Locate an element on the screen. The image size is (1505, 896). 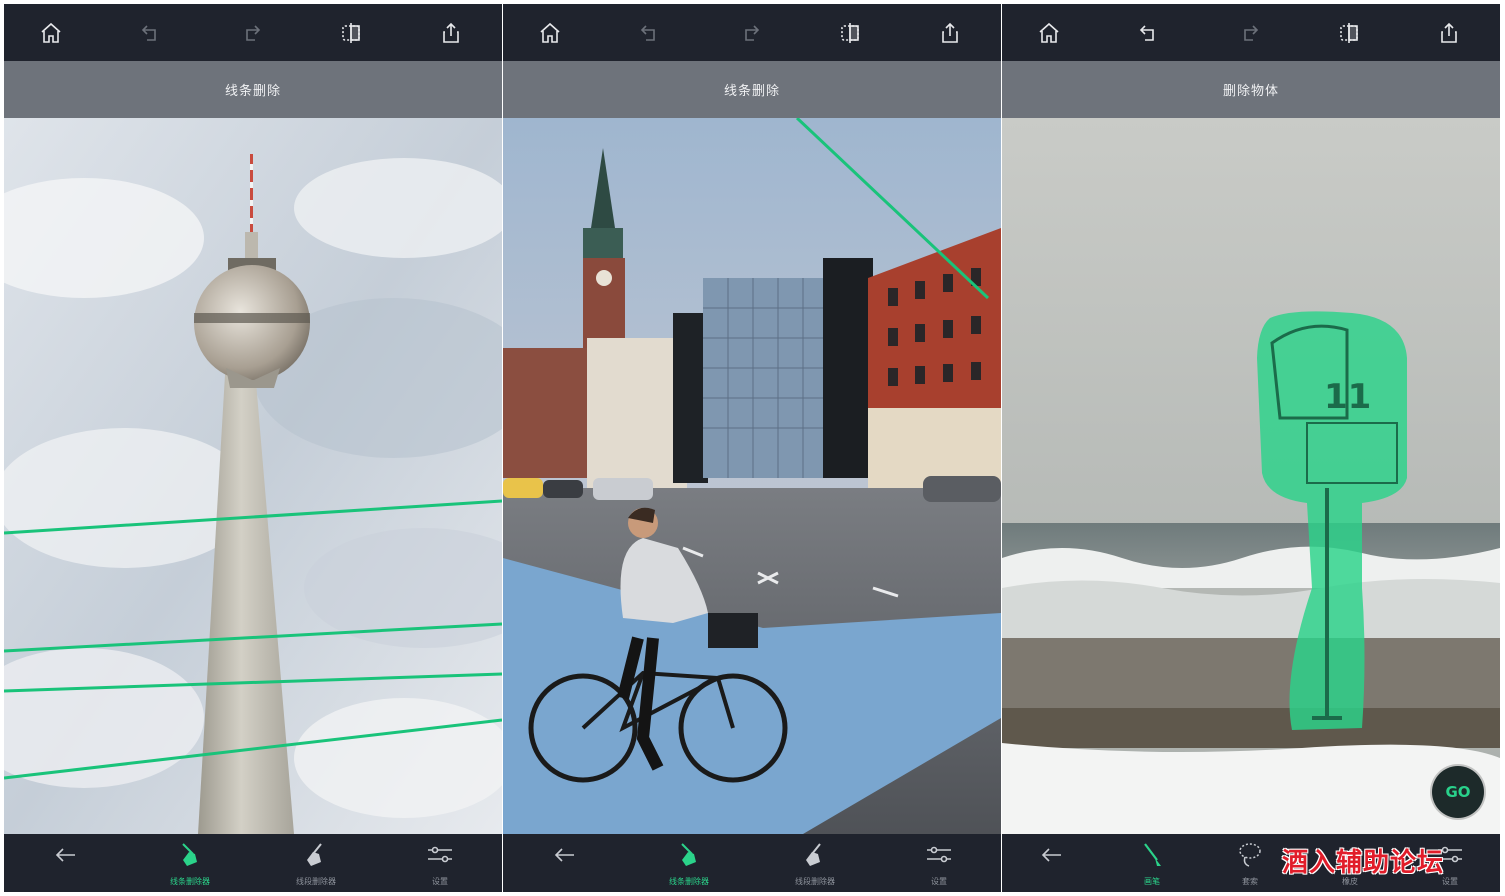
tool-lasso: 套索 is located at coordinates (1250, 865).